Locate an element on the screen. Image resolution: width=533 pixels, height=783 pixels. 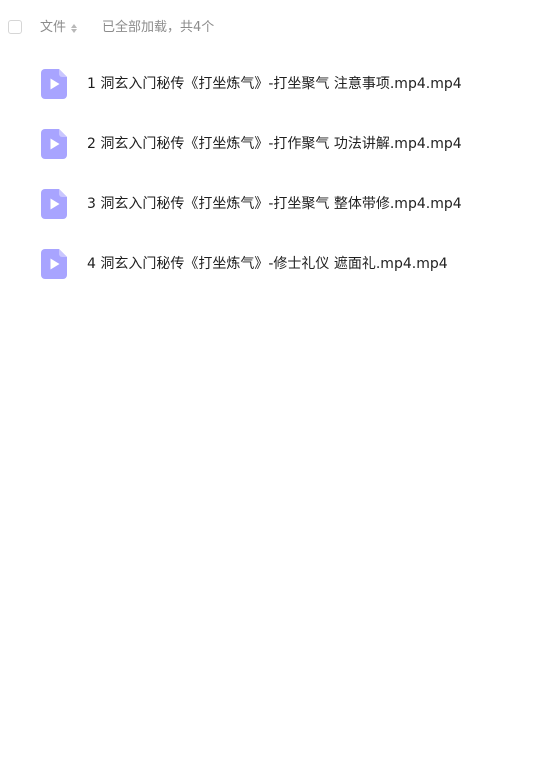
sort-by-name-button: 文件 is located at coordinates (59, 28).